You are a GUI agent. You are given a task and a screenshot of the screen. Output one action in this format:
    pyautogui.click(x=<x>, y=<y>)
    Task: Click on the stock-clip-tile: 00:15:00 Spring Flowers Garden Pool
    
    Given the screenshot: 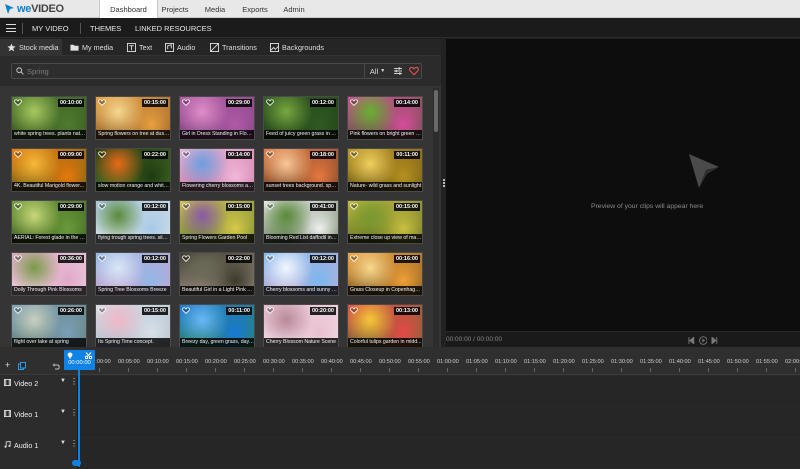 What is the action you would take?
    pyautogui.click(x=217, y=222)
    